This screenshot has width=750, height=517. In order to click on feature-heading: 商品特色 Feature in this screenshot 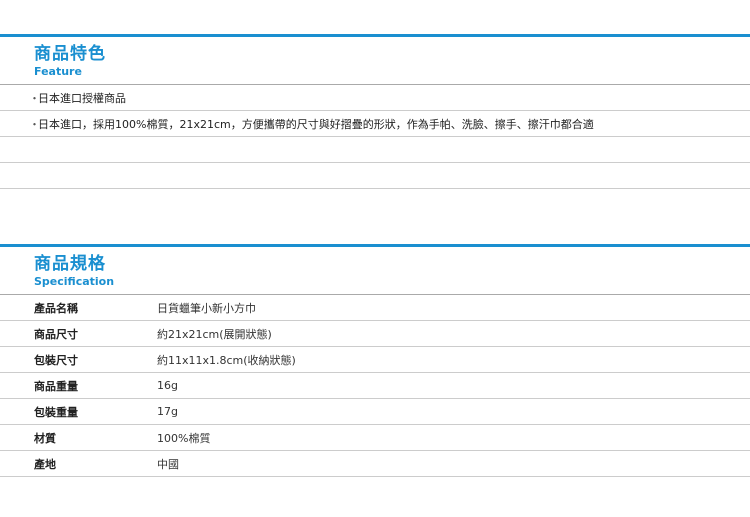, I will do `click(375, 60)`.